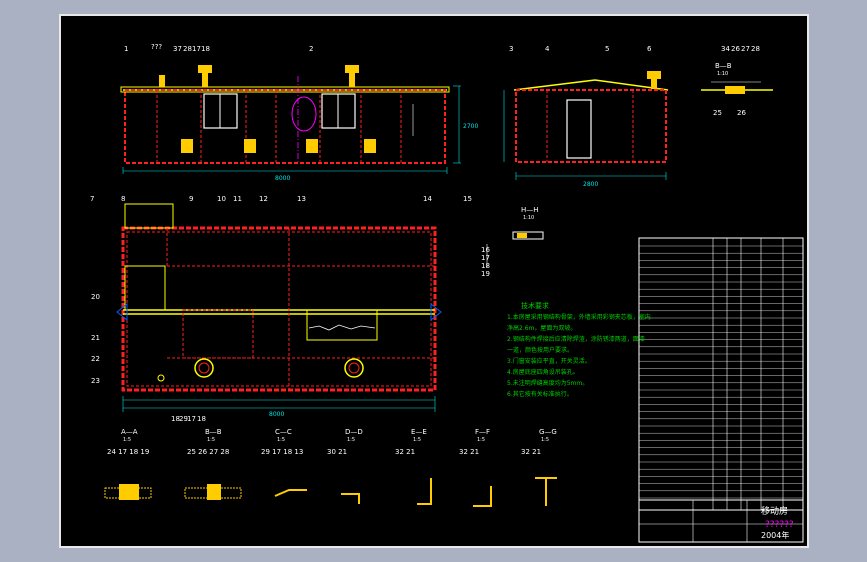 The width and height of the screenshot is (867, 562). What do you see at coordinates (205, 49) in the screenshot?
I see `balloon-front-5: 18` at bounding box center [205, 49].